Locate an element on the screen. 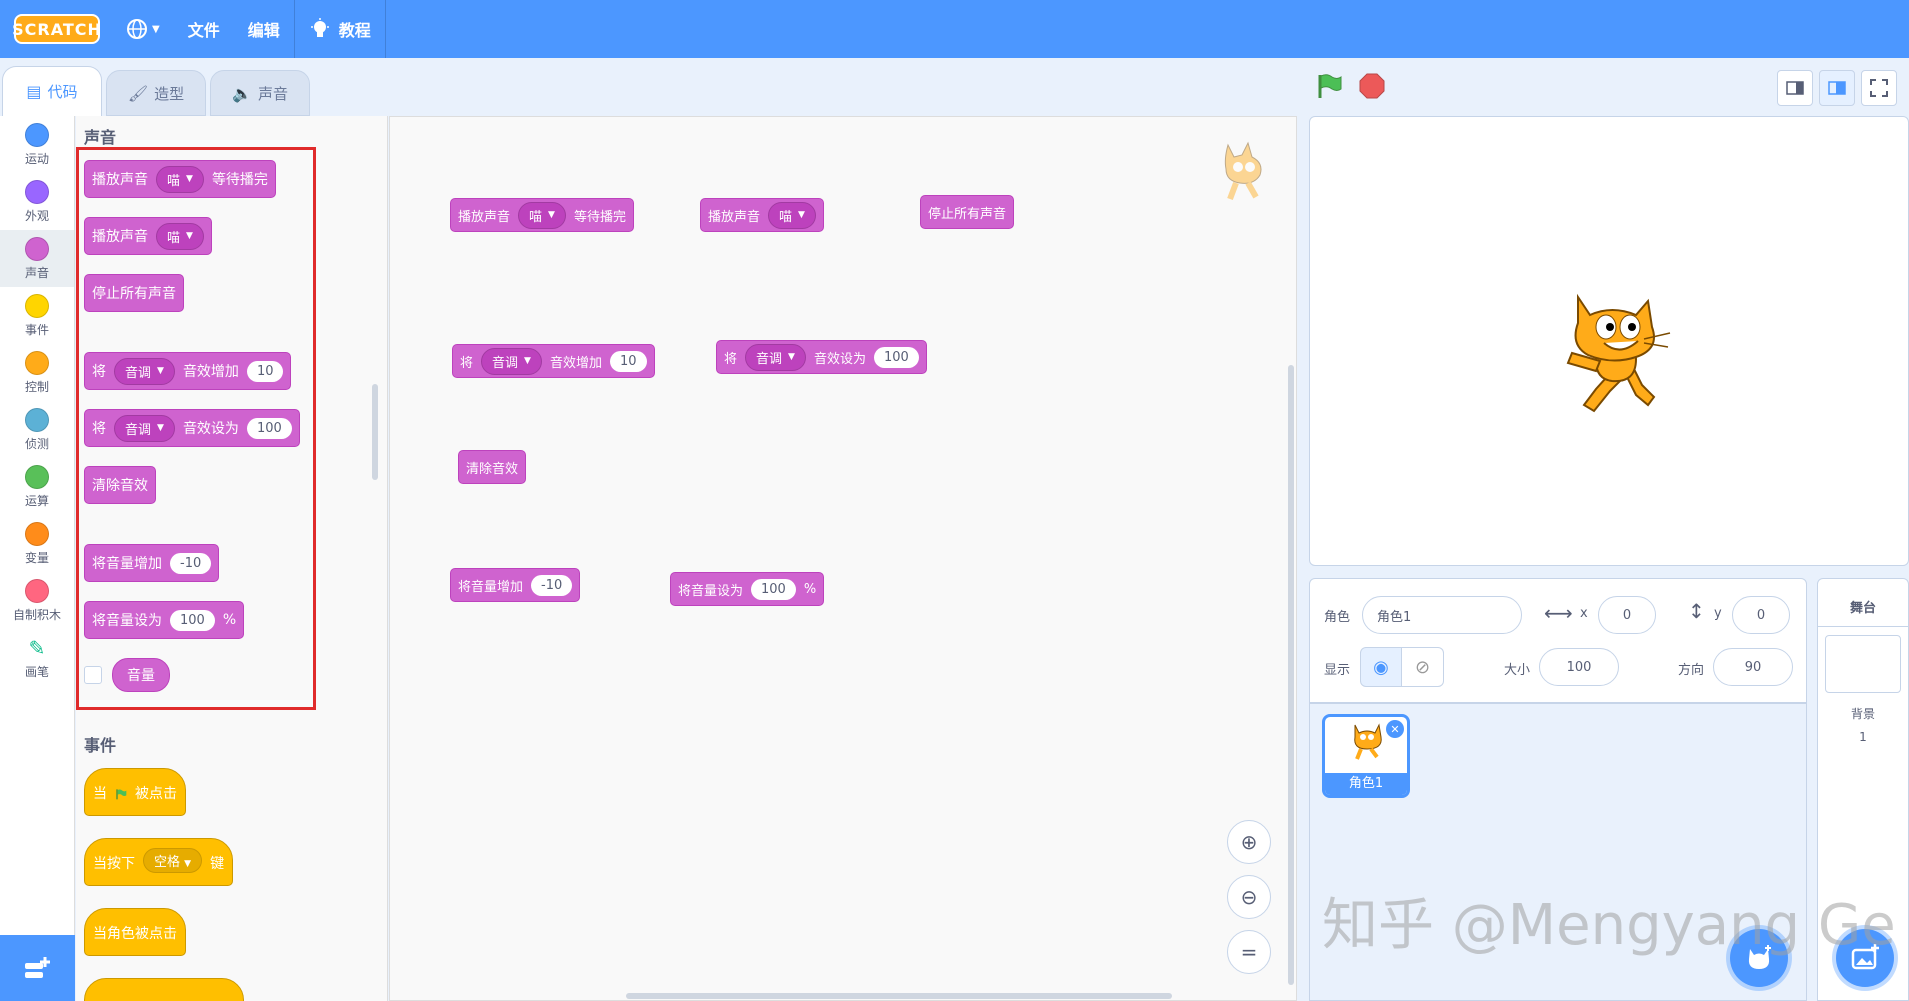 Image resolution: width=1909 pixels, height=1001 pixels. code-icon: ▤ is located at coordinates (34, 91).